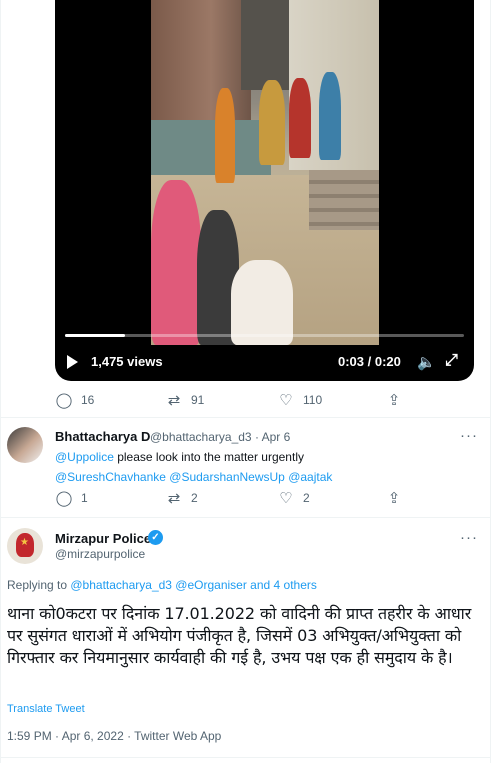 The height and width of the screenshot is (763, 497). What do you see at coordinates (264, 363) in the screenshot?
I see `video-controls: 1,475 views 0:03 / 0:20 🔈 ⤢` at bounding box center [264, 363].